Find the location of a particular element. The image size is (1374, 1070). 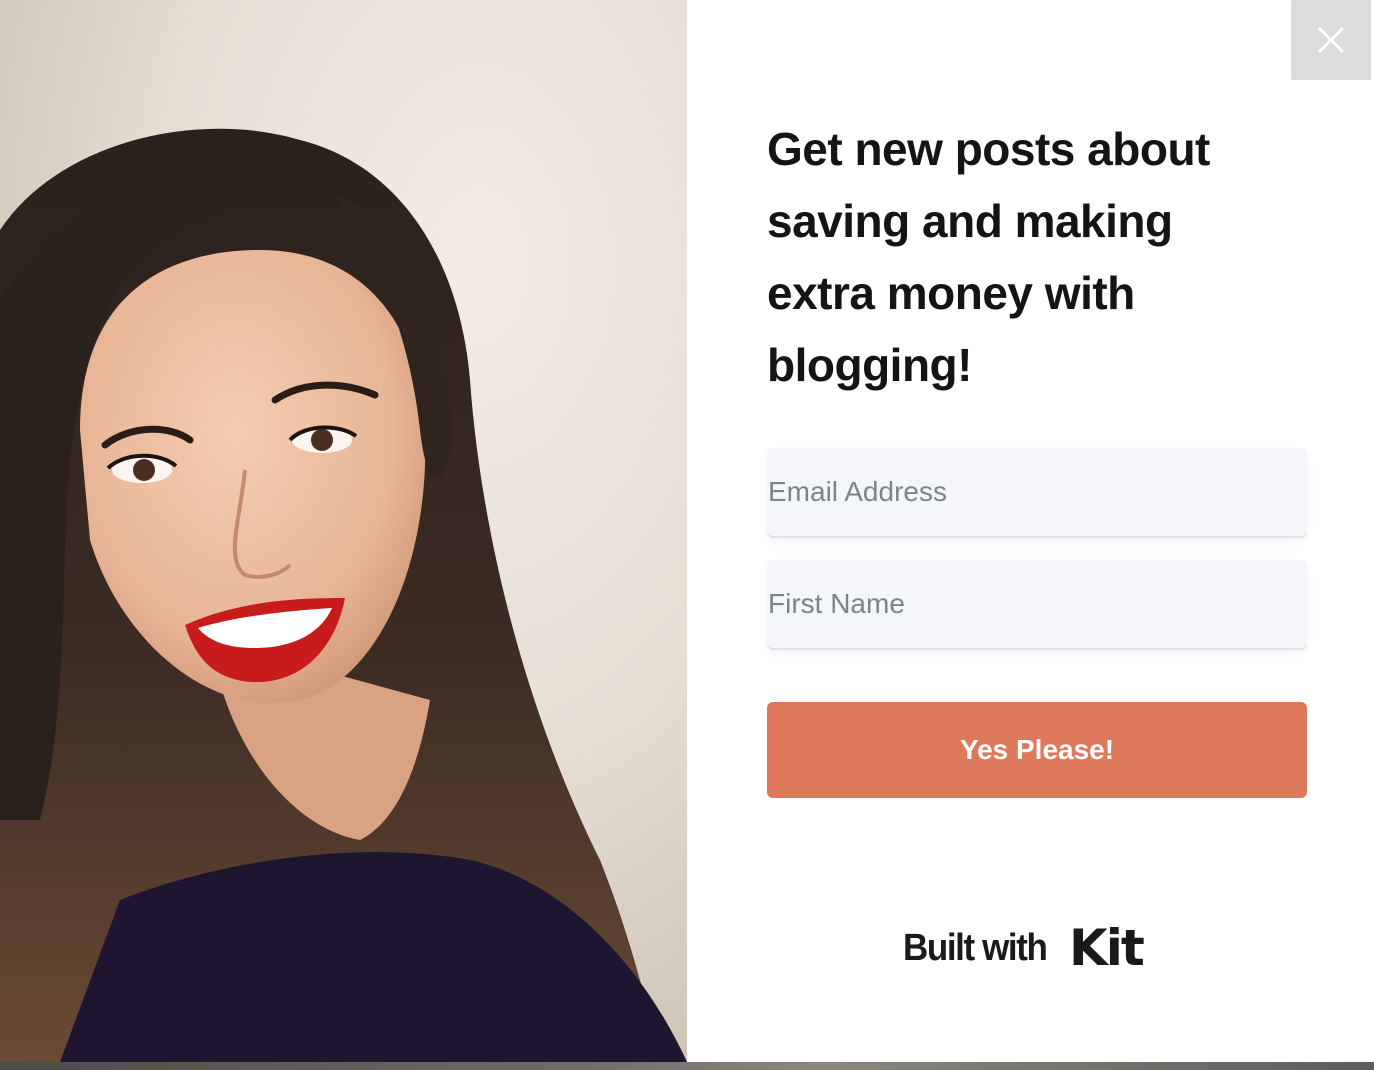

email-field is located at coordinates (1037, 493).